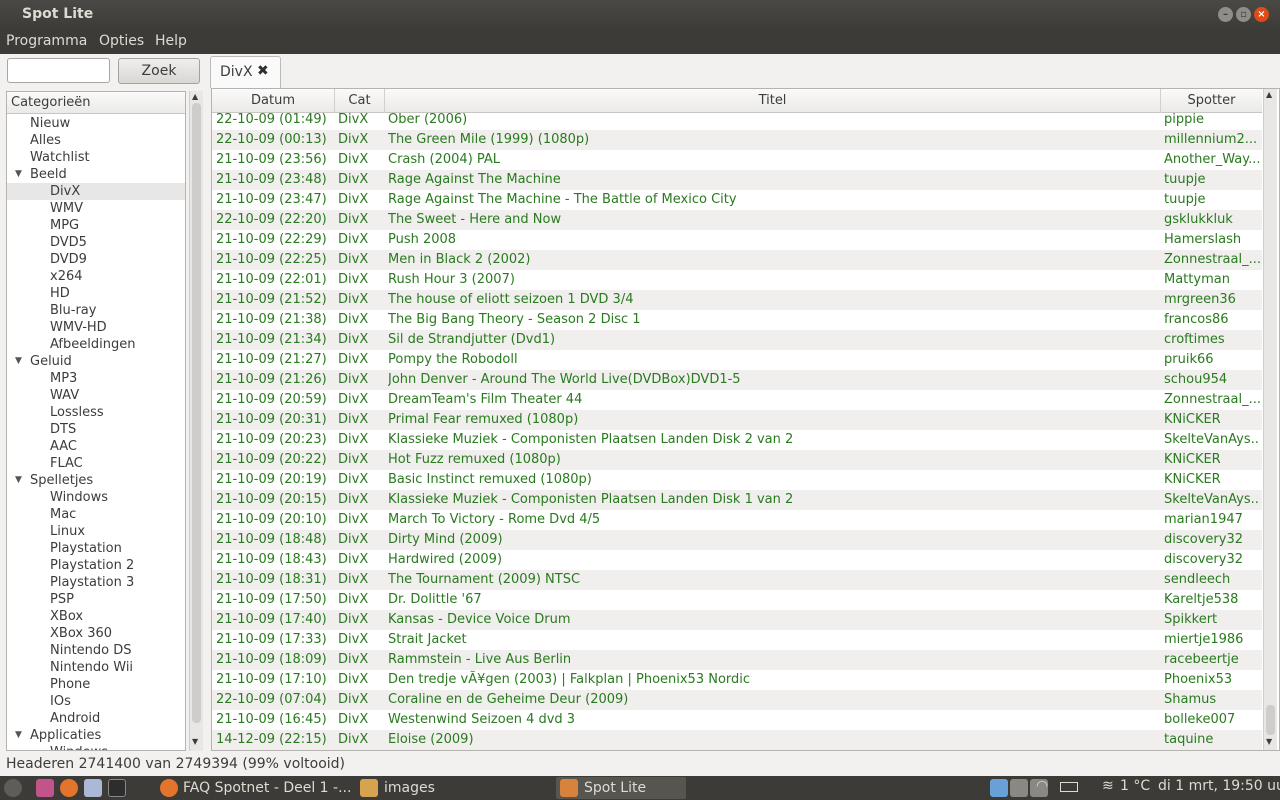 The width and height of the screenshot is (1280, 800). What do you see at coordinates (96, 565) in the screenshot?
I see `category-item: Playstation 2` at bounding box center [96, 565].